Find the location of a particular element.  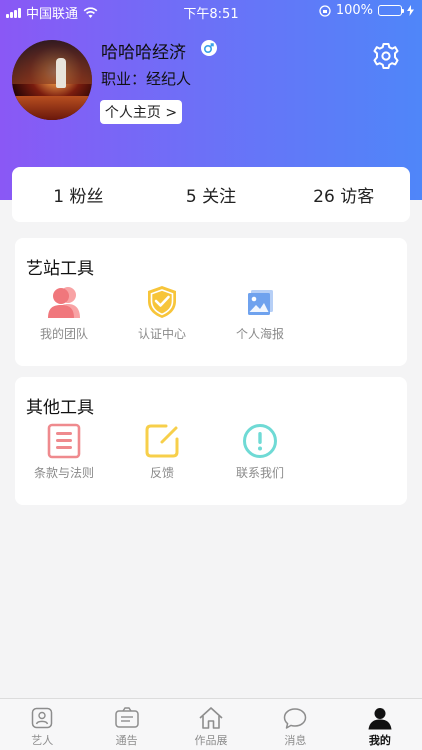

user-name: 哈哈哈经济 is located at coordinates (143, 53).